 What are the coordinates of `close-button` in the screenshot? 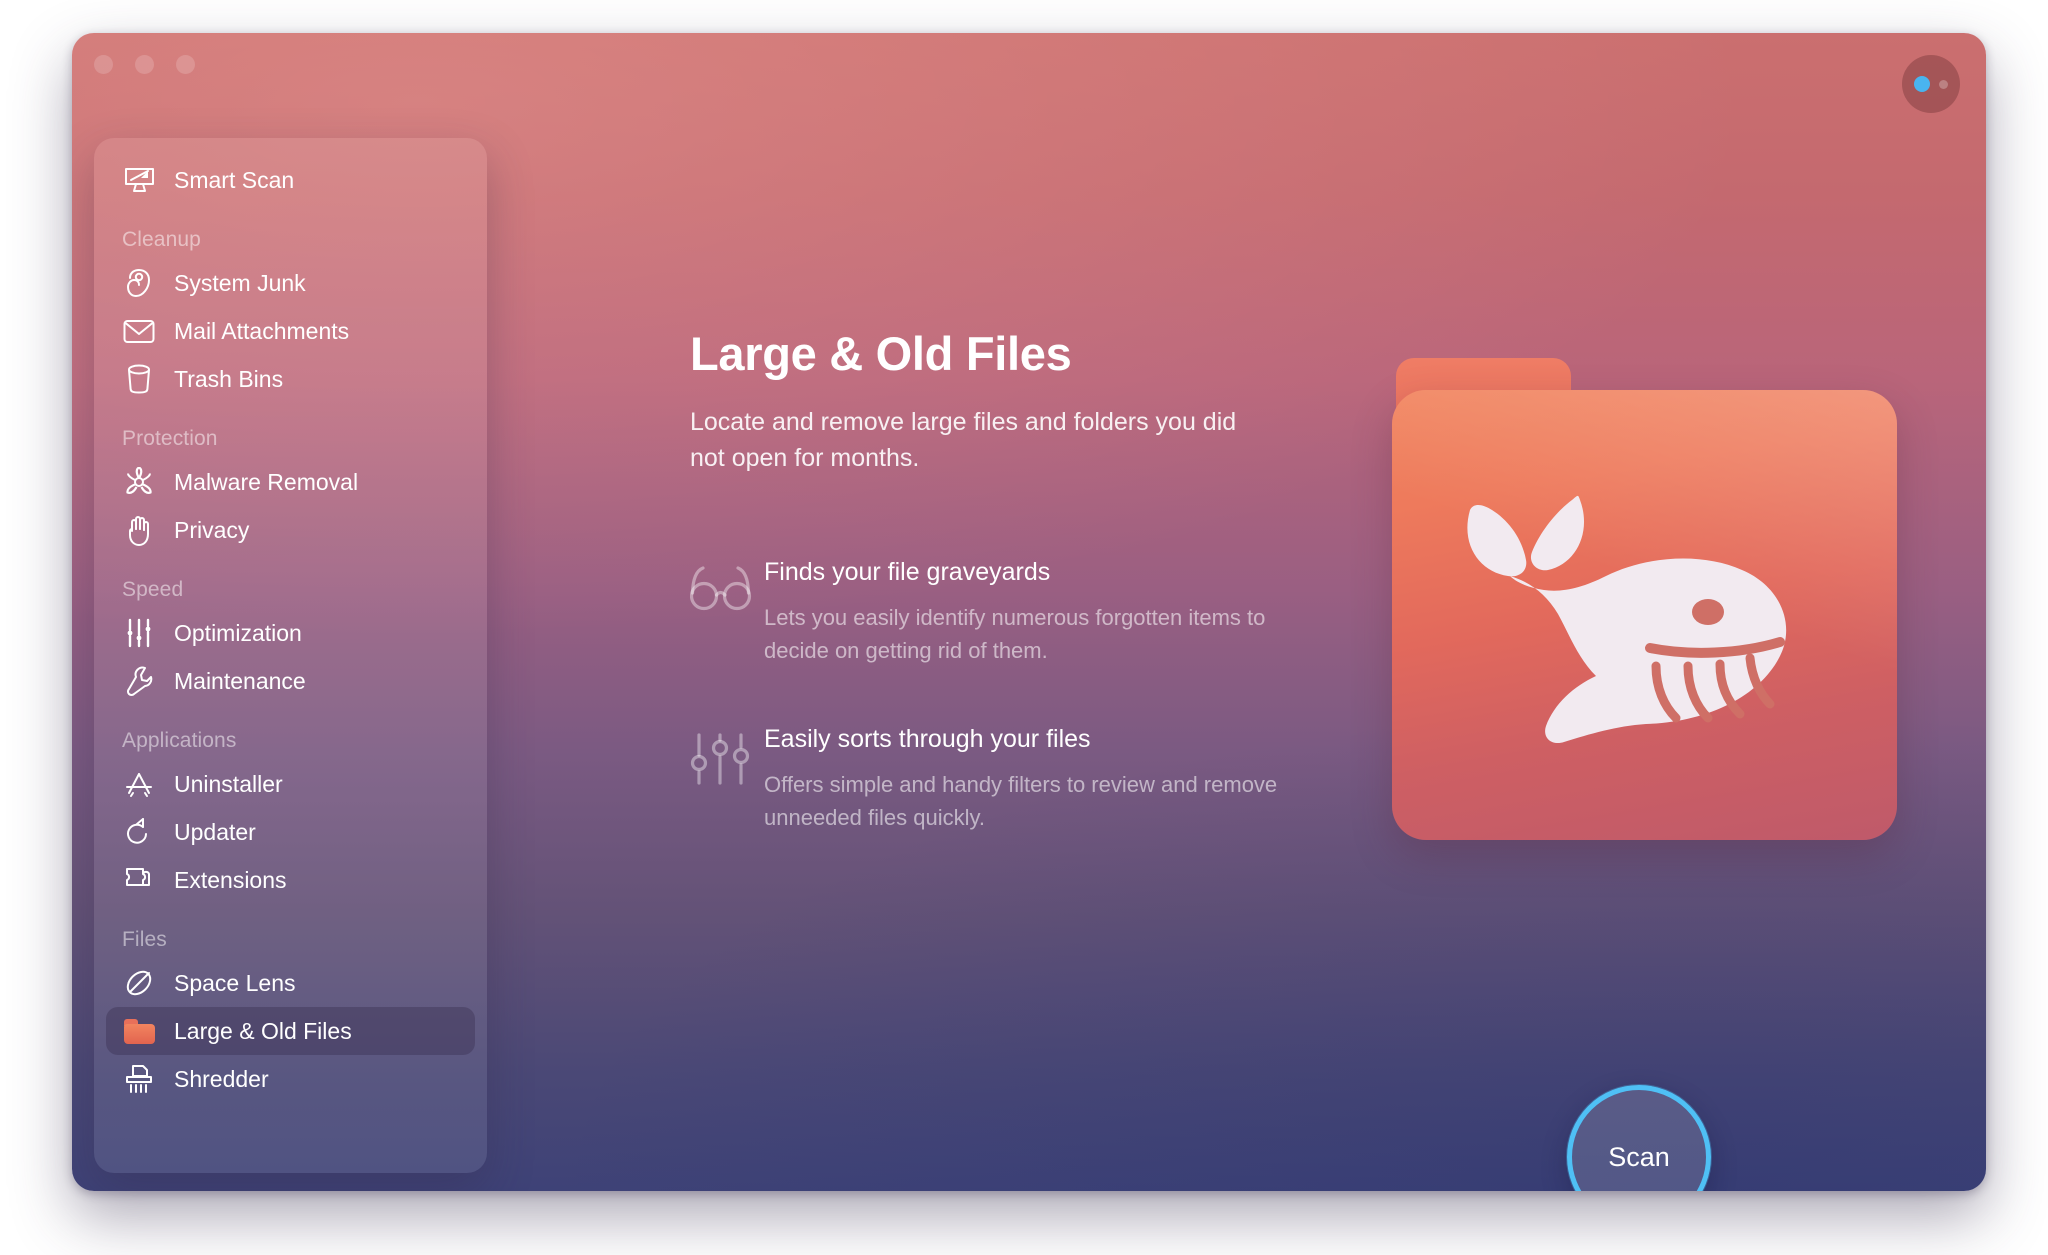 It's located at (103, 64).